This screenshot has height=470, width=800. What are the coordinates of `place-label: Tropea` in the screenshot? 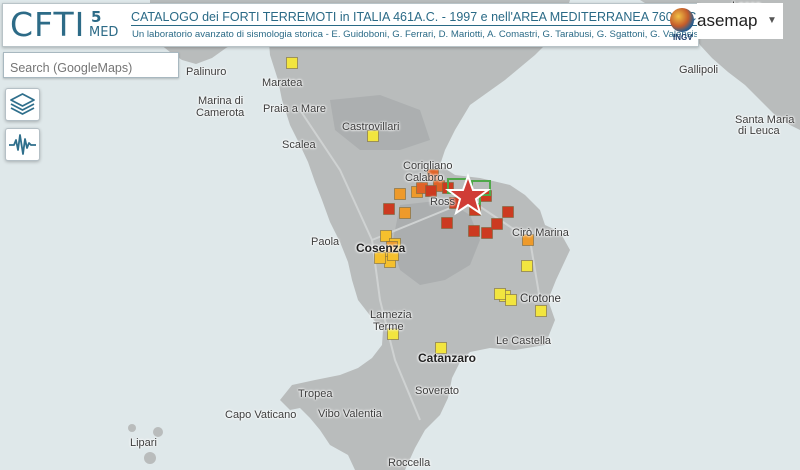 It's located at (315, 394).